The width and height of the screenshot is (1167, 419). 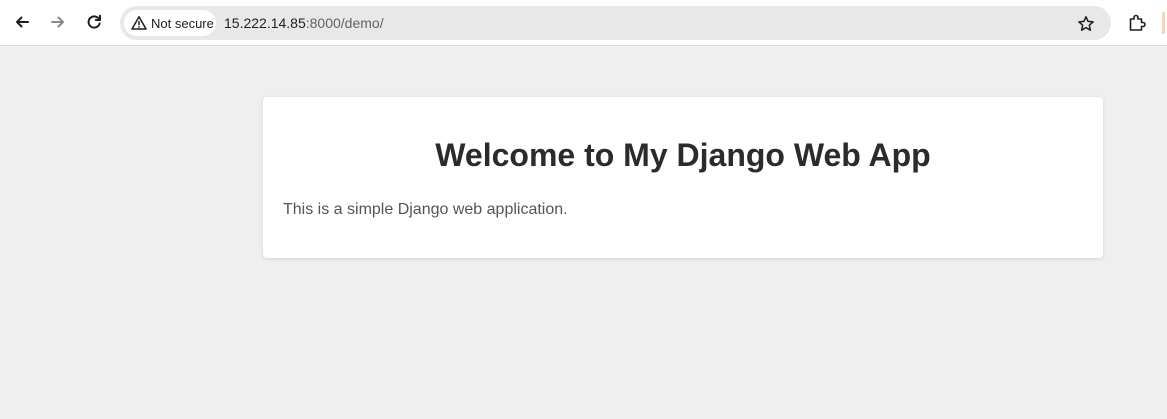 I want to click on profile-avatar-edge, so click(x=1163, y=23).